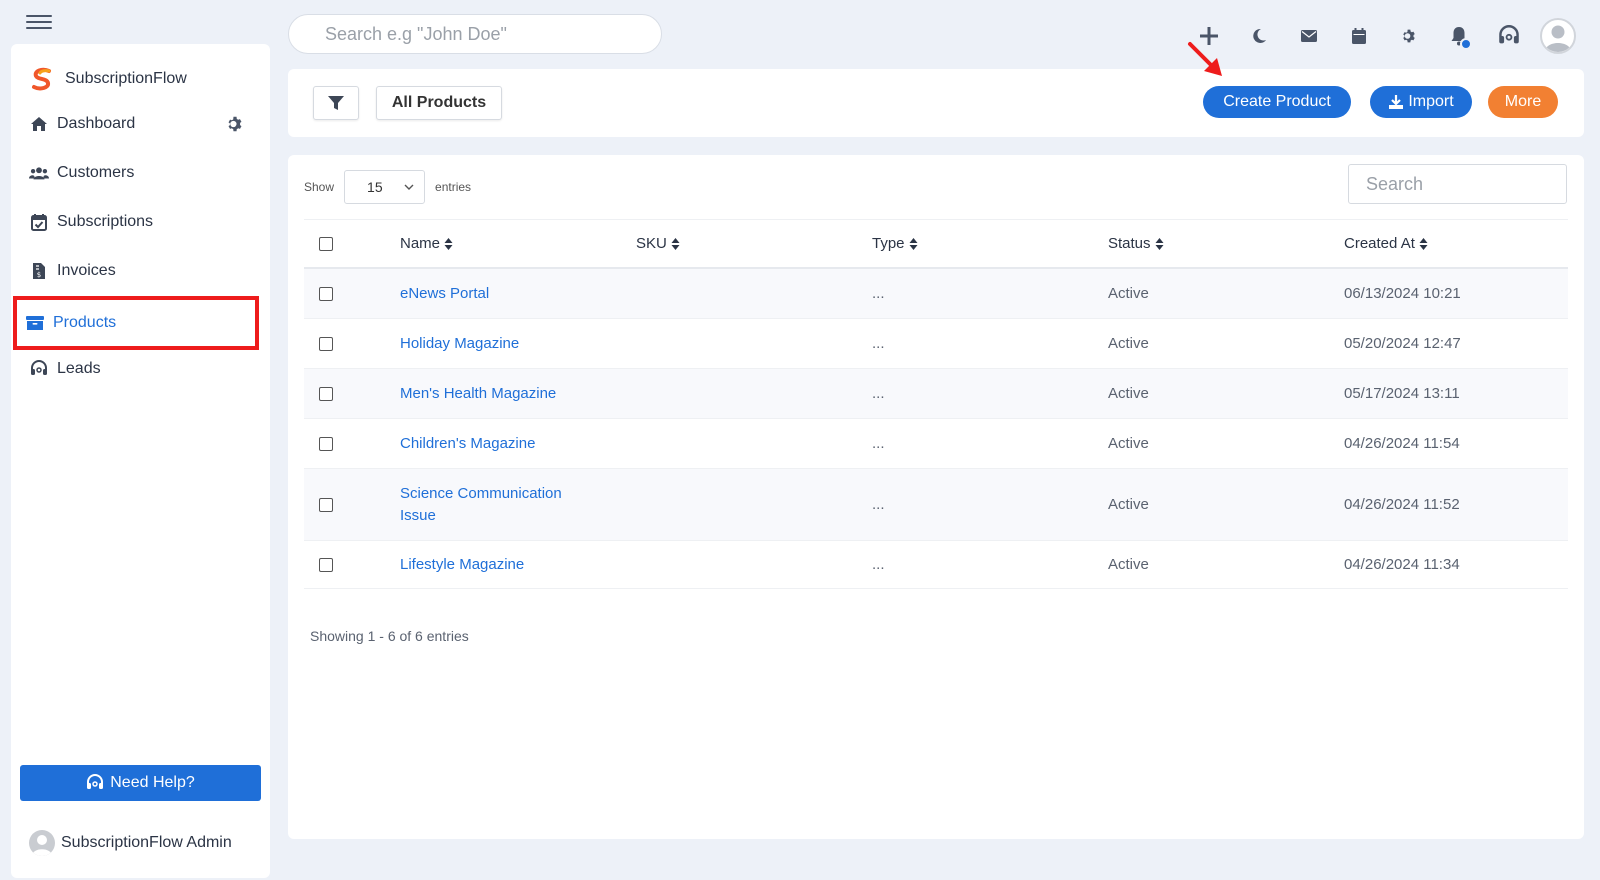 The image size is (1600, 880). Describe the element at coordinates (79, 368) in the screenshot. I see `sidebar-item-label: Leads` at that location.